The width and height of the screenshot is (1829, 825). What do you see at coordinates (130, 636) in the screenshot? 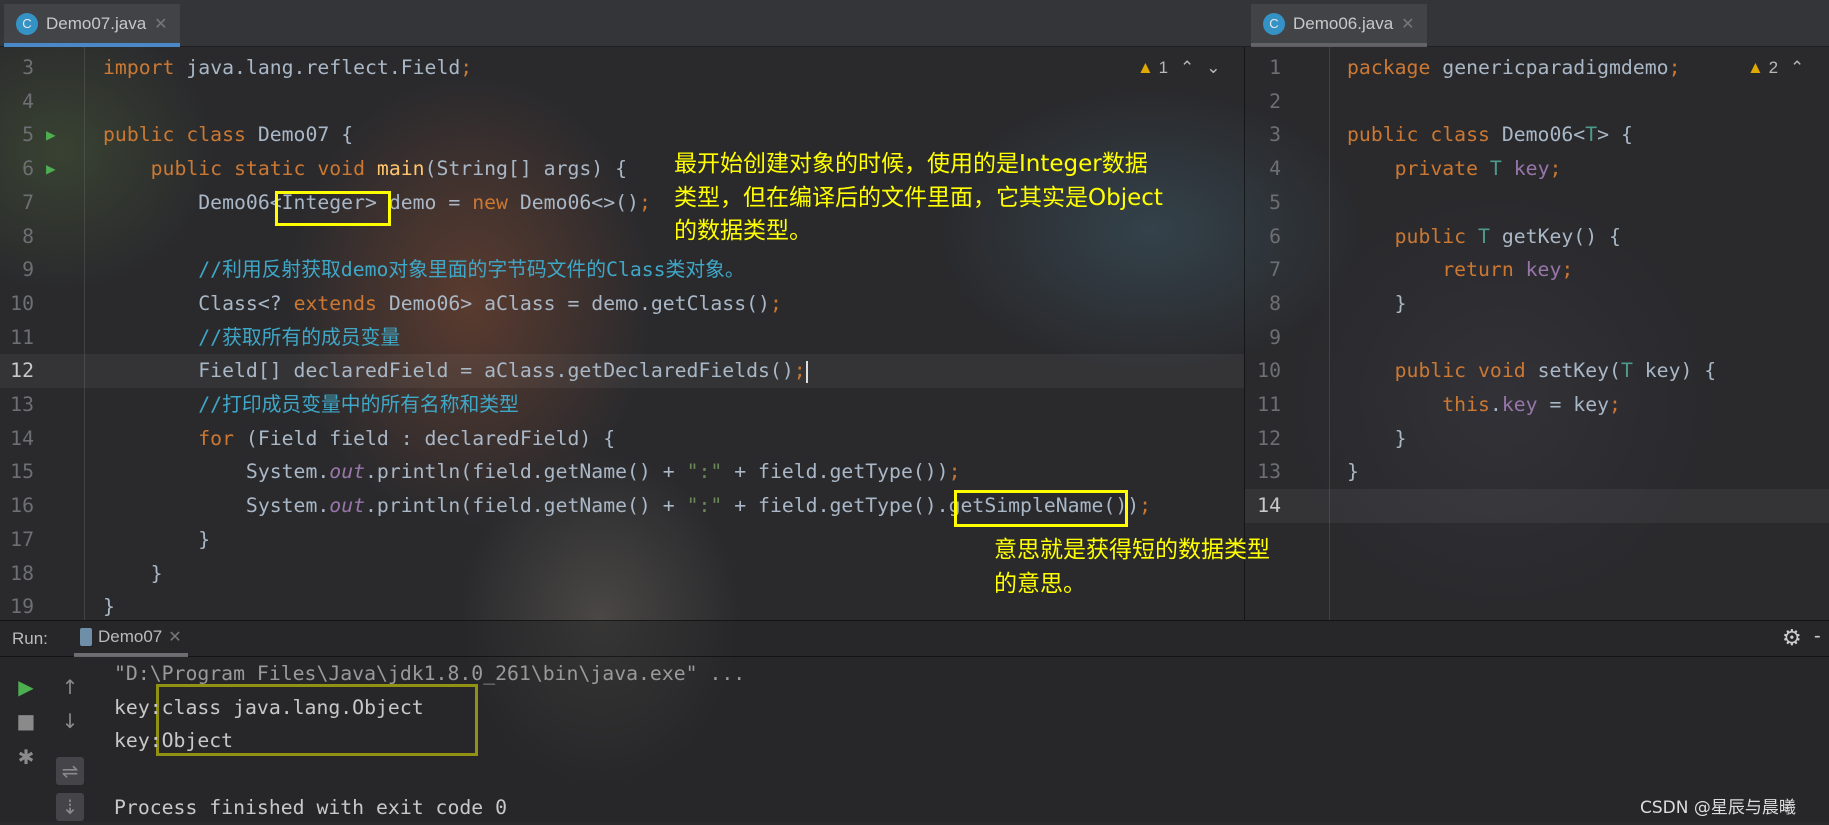
I see `run-tab-label: Demo07` at bounding box center [130, 636].